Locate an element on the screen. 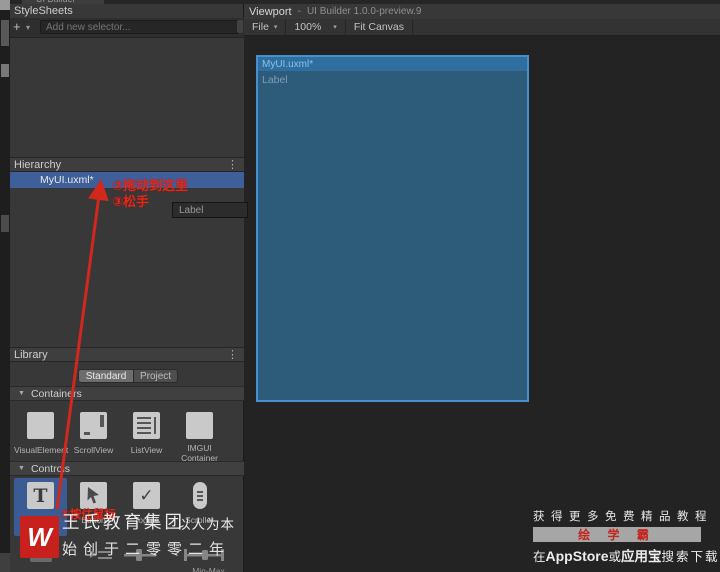 The image size is (720, 572). file-menu-label: File is located at coordinates (260, 27).